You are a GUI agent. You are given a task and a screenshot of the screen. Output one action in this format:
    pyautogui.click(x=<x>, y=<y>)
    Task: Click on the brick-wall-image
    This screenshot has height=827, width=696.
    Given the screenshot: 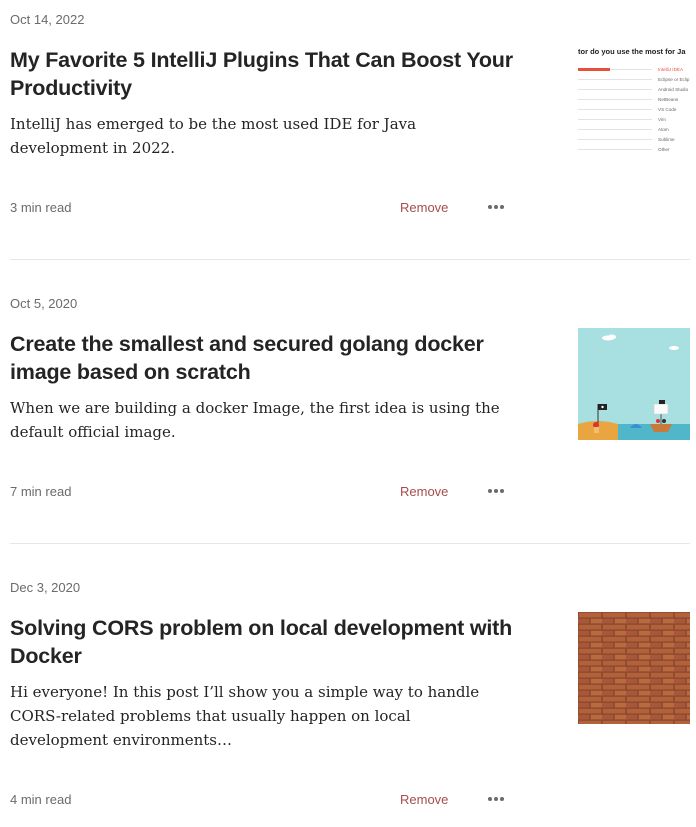 What is the action you would take?
    pyautogui.click(x=634, y=668)
    